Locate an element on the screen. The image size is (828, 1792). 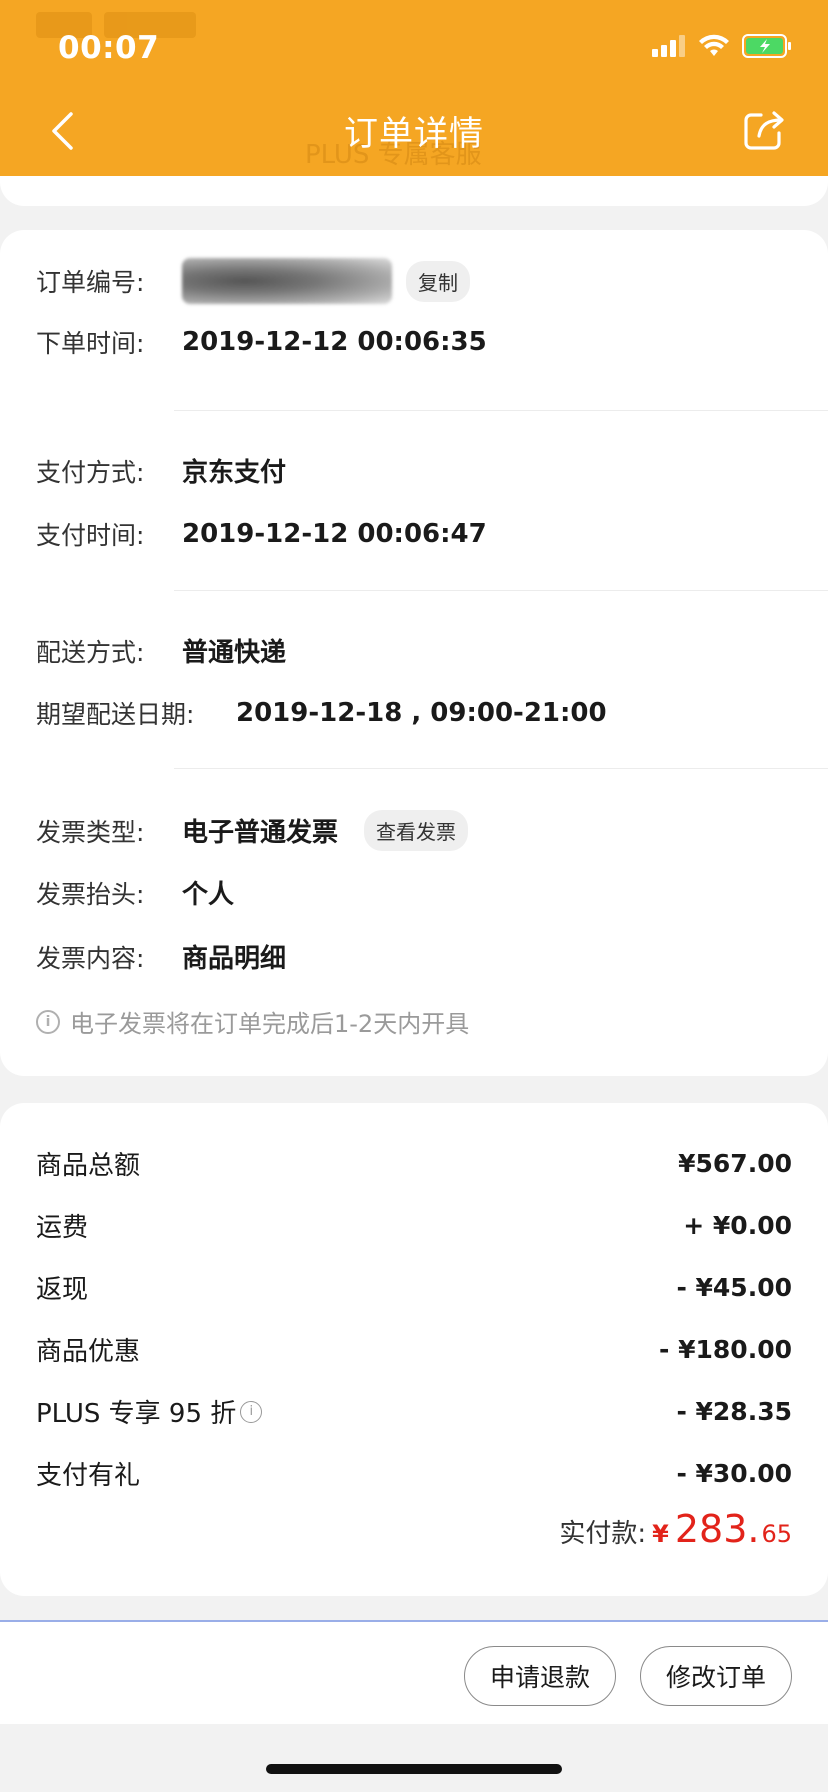
total-label: 实付款: is located at coordinates (603, 1534).